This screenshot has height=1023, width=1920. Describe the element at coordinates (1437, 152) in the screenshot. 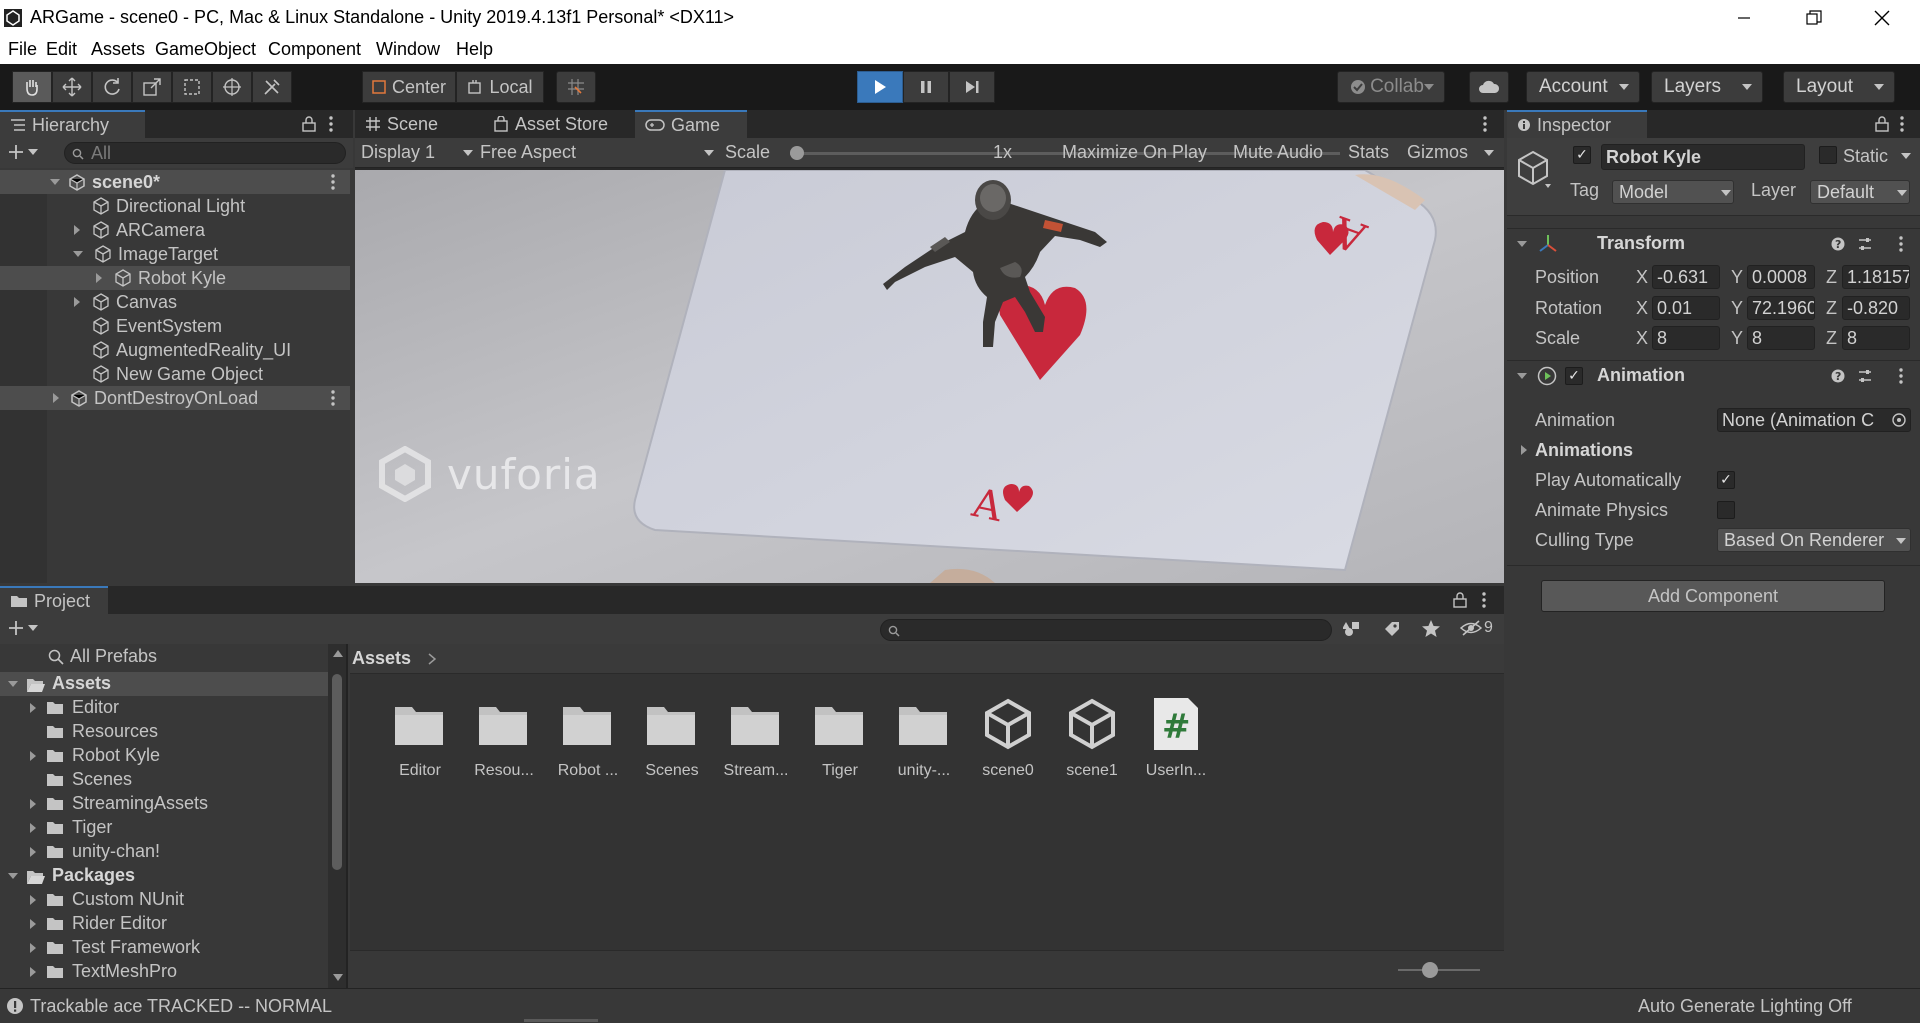

I see `gizmos-toggle: Gizmos` at that location.